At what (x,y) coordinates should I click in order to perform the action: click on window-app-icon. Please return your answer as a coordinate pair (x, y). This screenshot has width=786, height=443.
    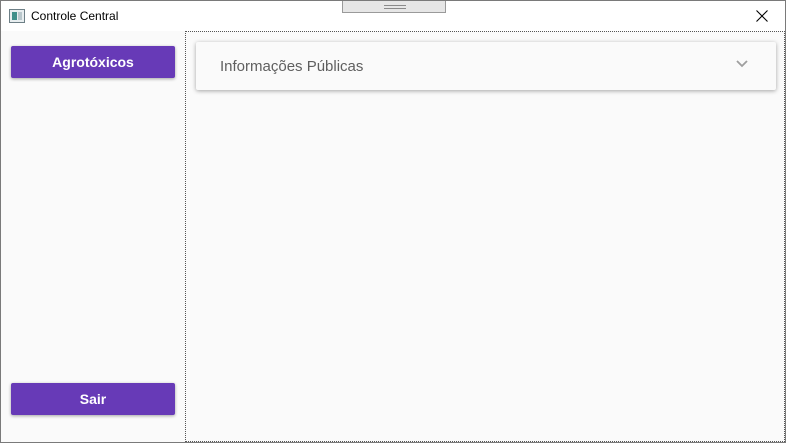
    Looking at the image, I should click on (17, 16).